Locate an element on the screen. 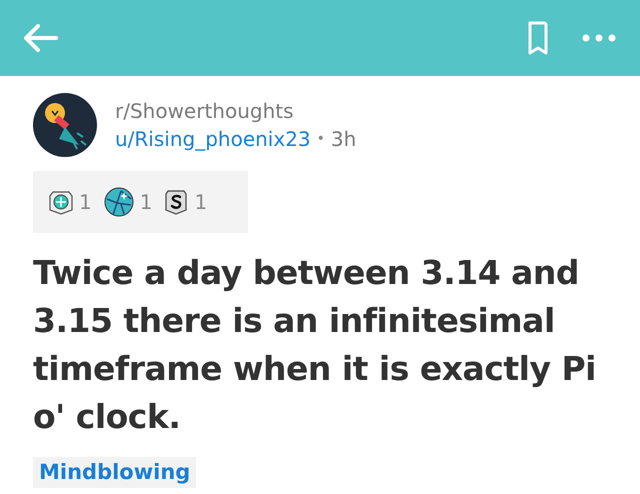  awards-bar: 1 1 1 is located at coordinates (140, 202).